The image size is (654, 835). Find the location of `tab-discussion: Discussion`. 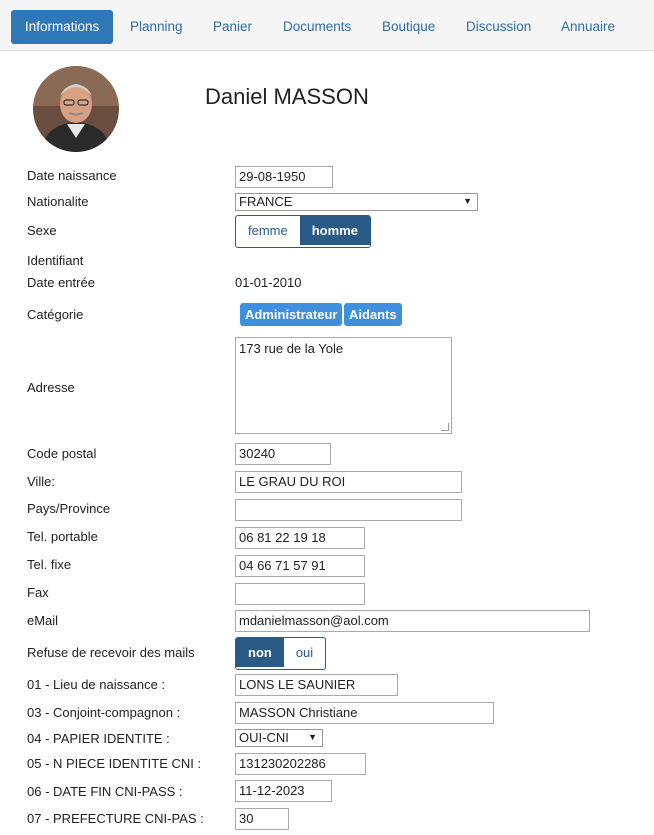

tab-discussion: Discussion is located at coordinates (498, 27).